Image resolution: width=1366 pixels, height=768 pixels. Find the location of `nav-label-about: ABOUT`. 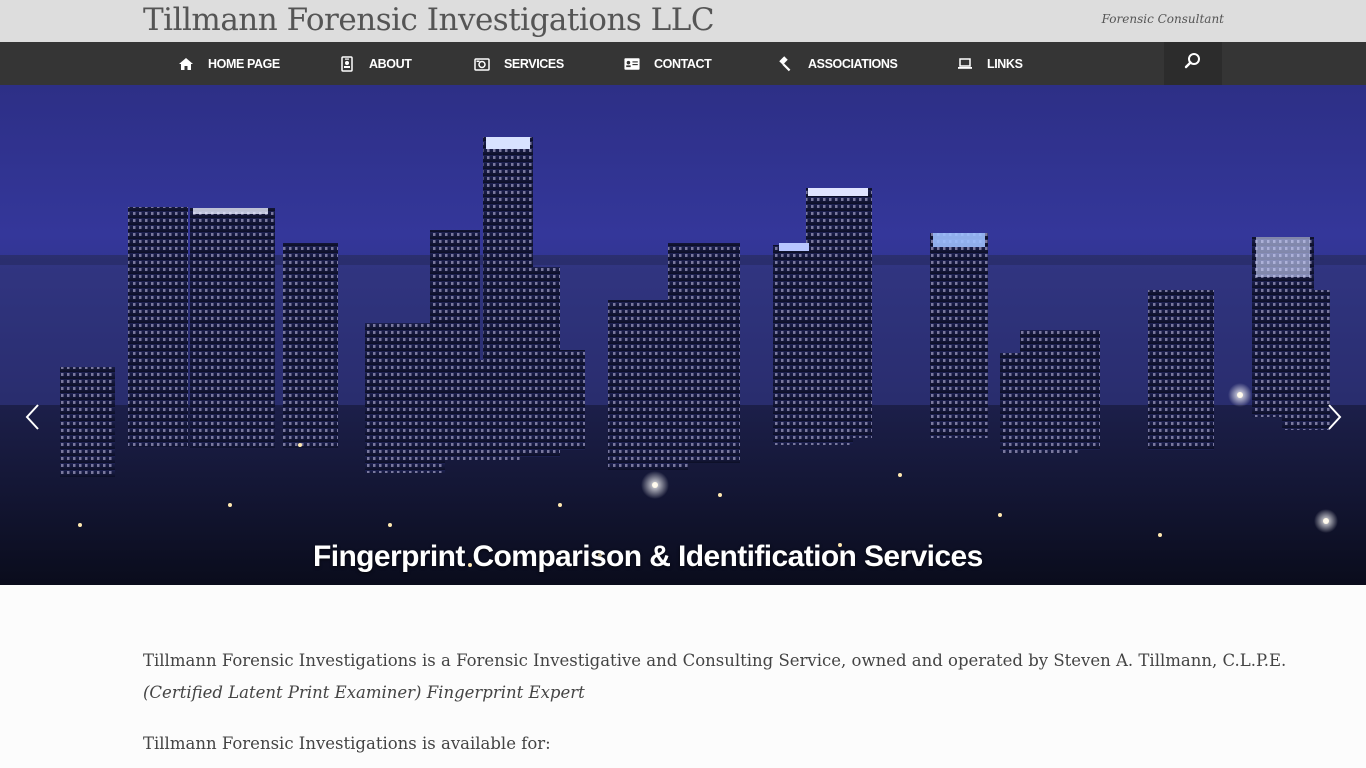

nav-label-about: ABOUT is located at coordinates (390, 63).